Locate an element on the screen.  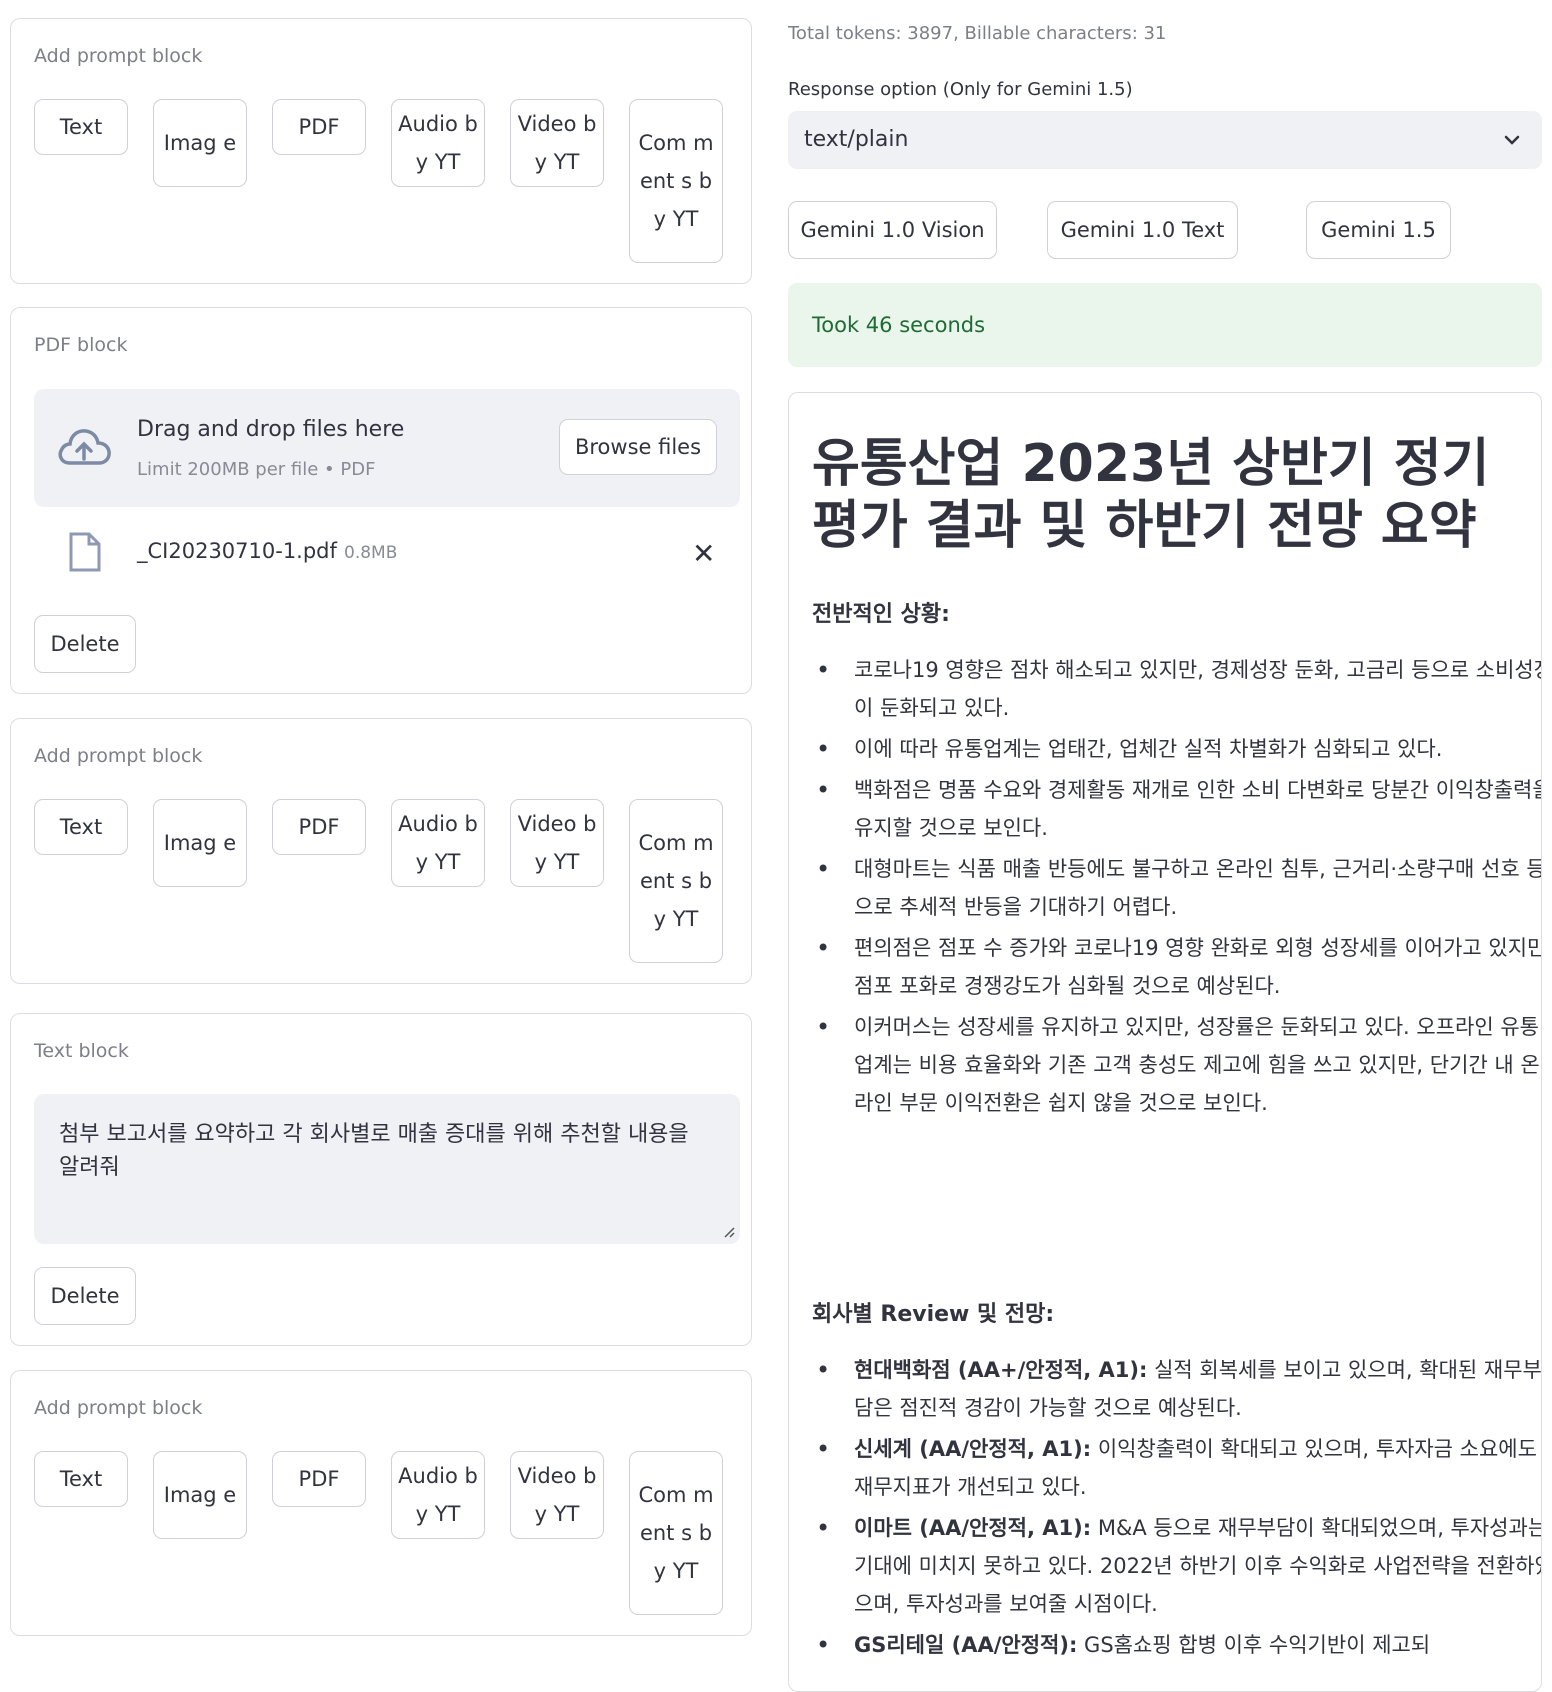
list-item: GS리테일 (AA/안정적): GS홈쇼핑 합병 이후 수익기반이 제고되 is located at coordinates (1178, 1645).